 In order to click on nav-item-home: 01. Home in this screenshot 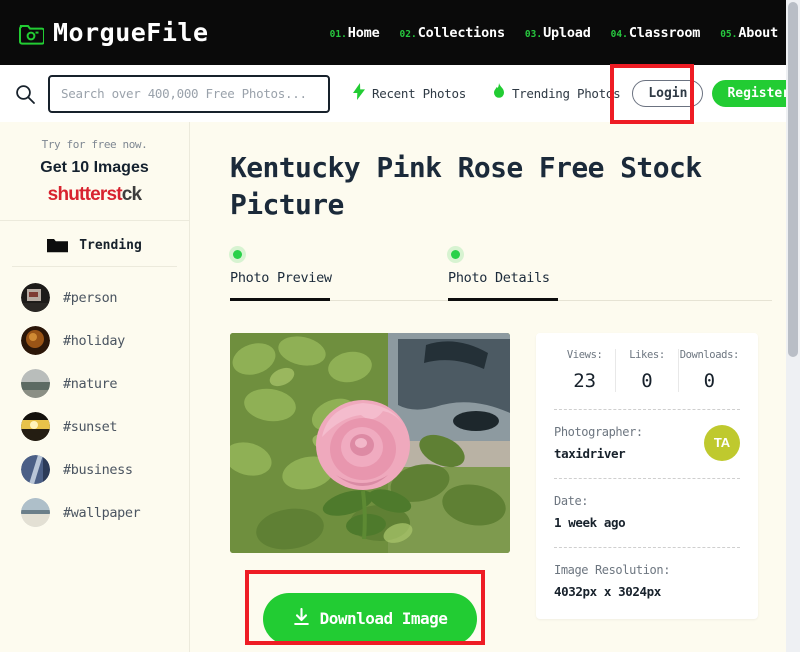, I will do `click(355, 33)`.